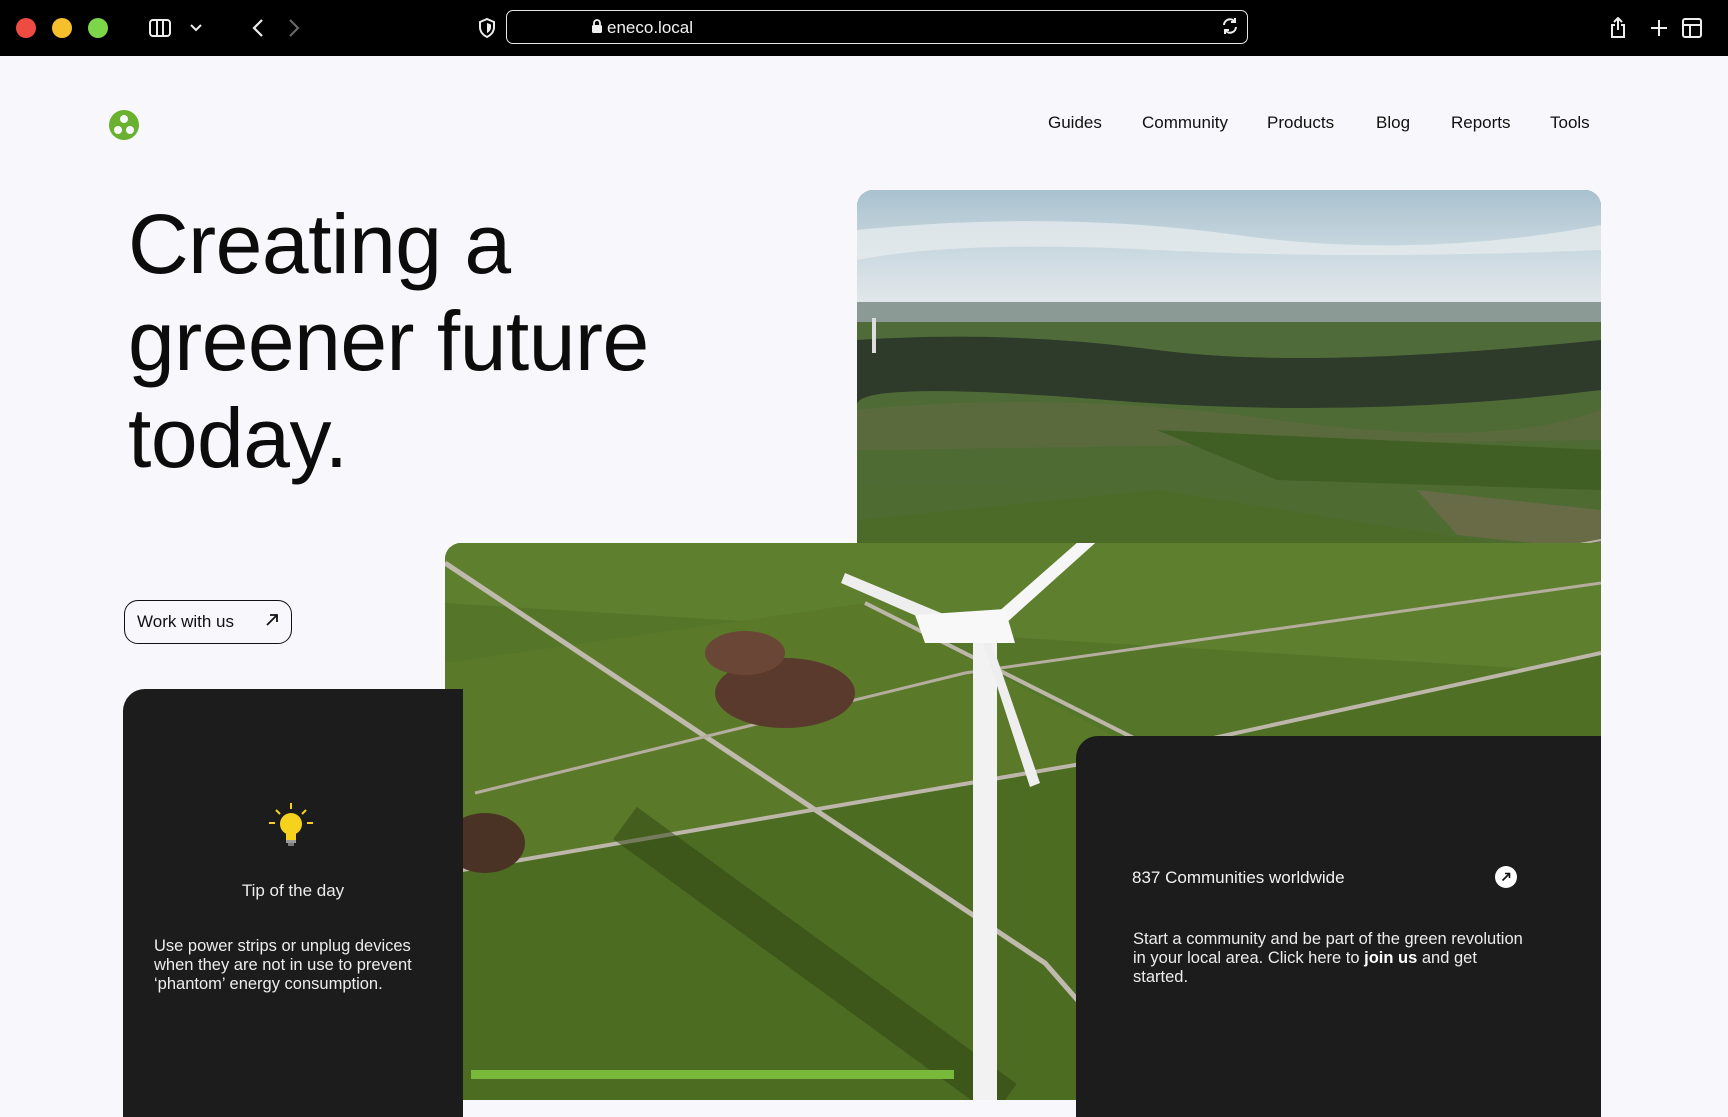 Image resolution: width=1728 pixels, height=1117 pixels. Describe the element at coordinates (185, 621) in the screenshot. I see `work-with-us-label: Work with us` at that location.